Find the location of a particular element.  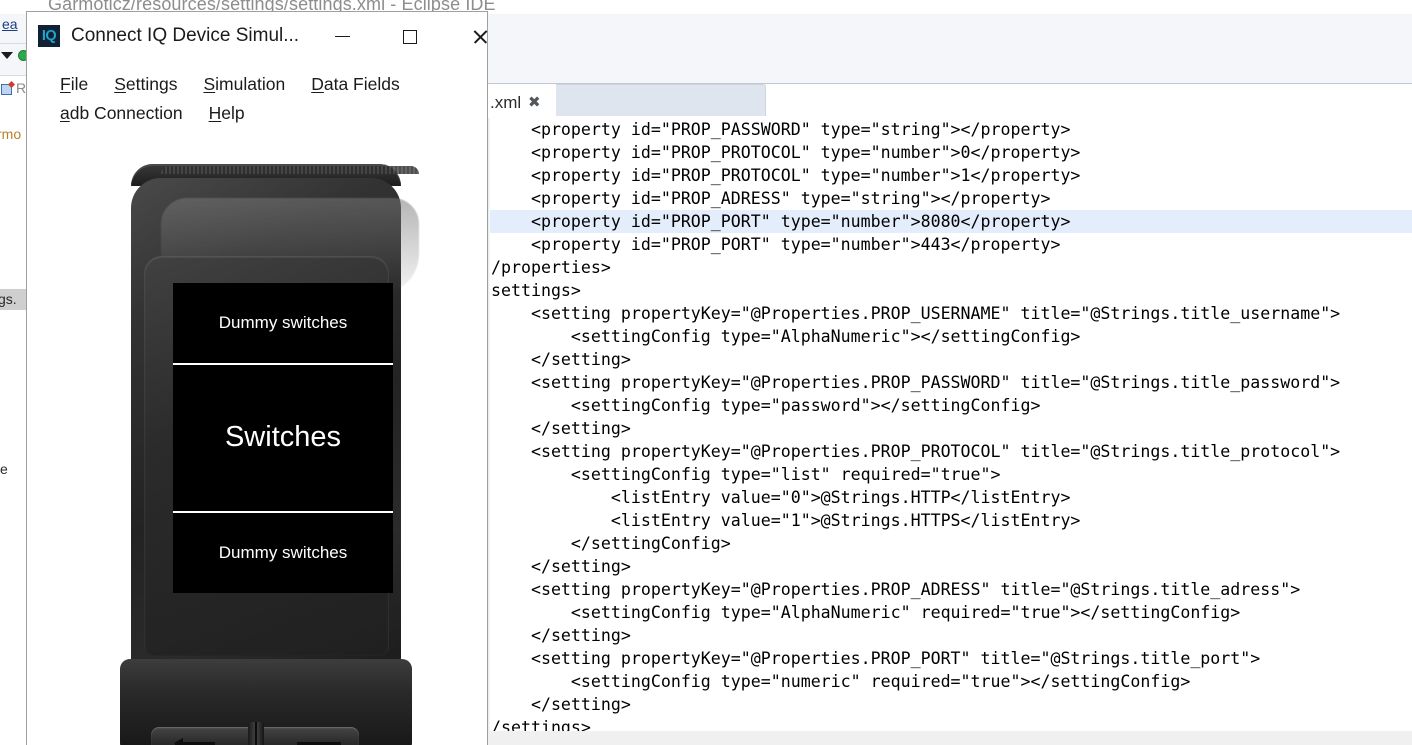

menubar-row-primary: File Settings Simulation Data Fields is located at coordinates (230, 84).